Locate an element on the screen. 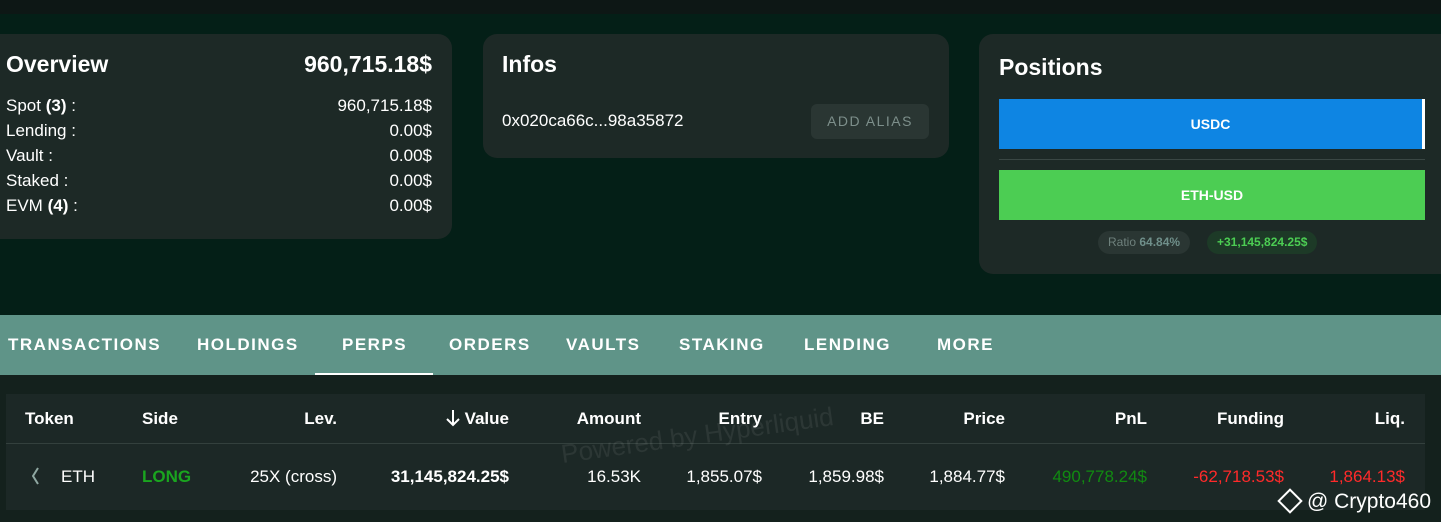 The width and height of the screenshot is (1441, 522). header-be: BE is located at coordinates (872, 419).